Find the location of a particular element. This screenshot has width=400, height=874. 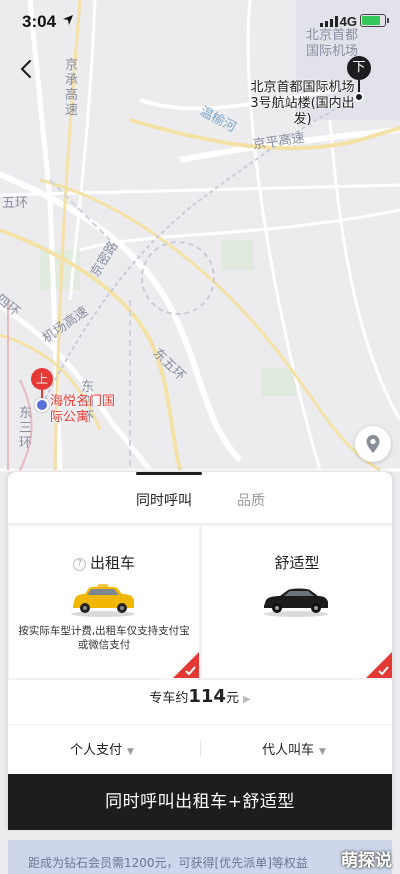

status-time: 3:04 is located at coordinates (39, 21).